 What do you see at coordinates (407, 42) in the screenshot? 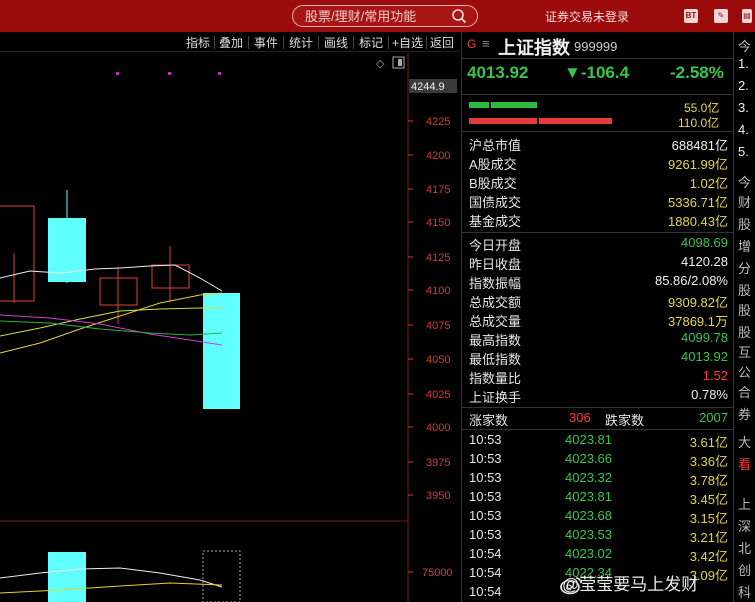
I see `toolbar-add-watchlist: +自选` at bounding box center [407, 42].